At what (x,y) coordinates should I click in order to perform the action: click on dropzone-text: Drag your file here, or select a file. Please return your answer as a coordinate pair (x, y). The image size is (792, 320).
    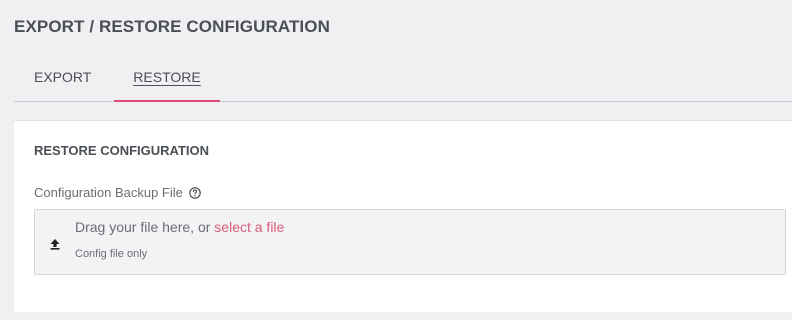
    Looking at the image, I should click on (179, 227).